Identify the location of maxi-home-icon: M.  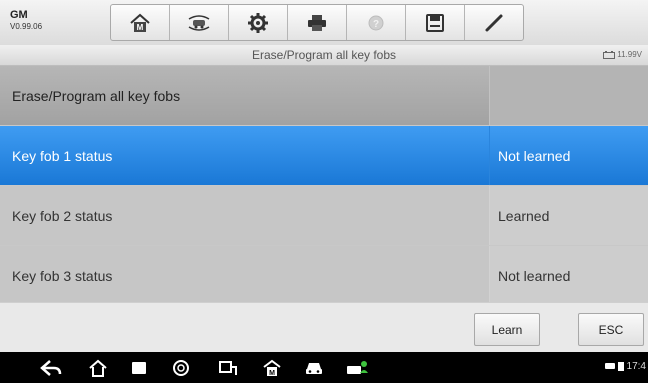
(272, 368).